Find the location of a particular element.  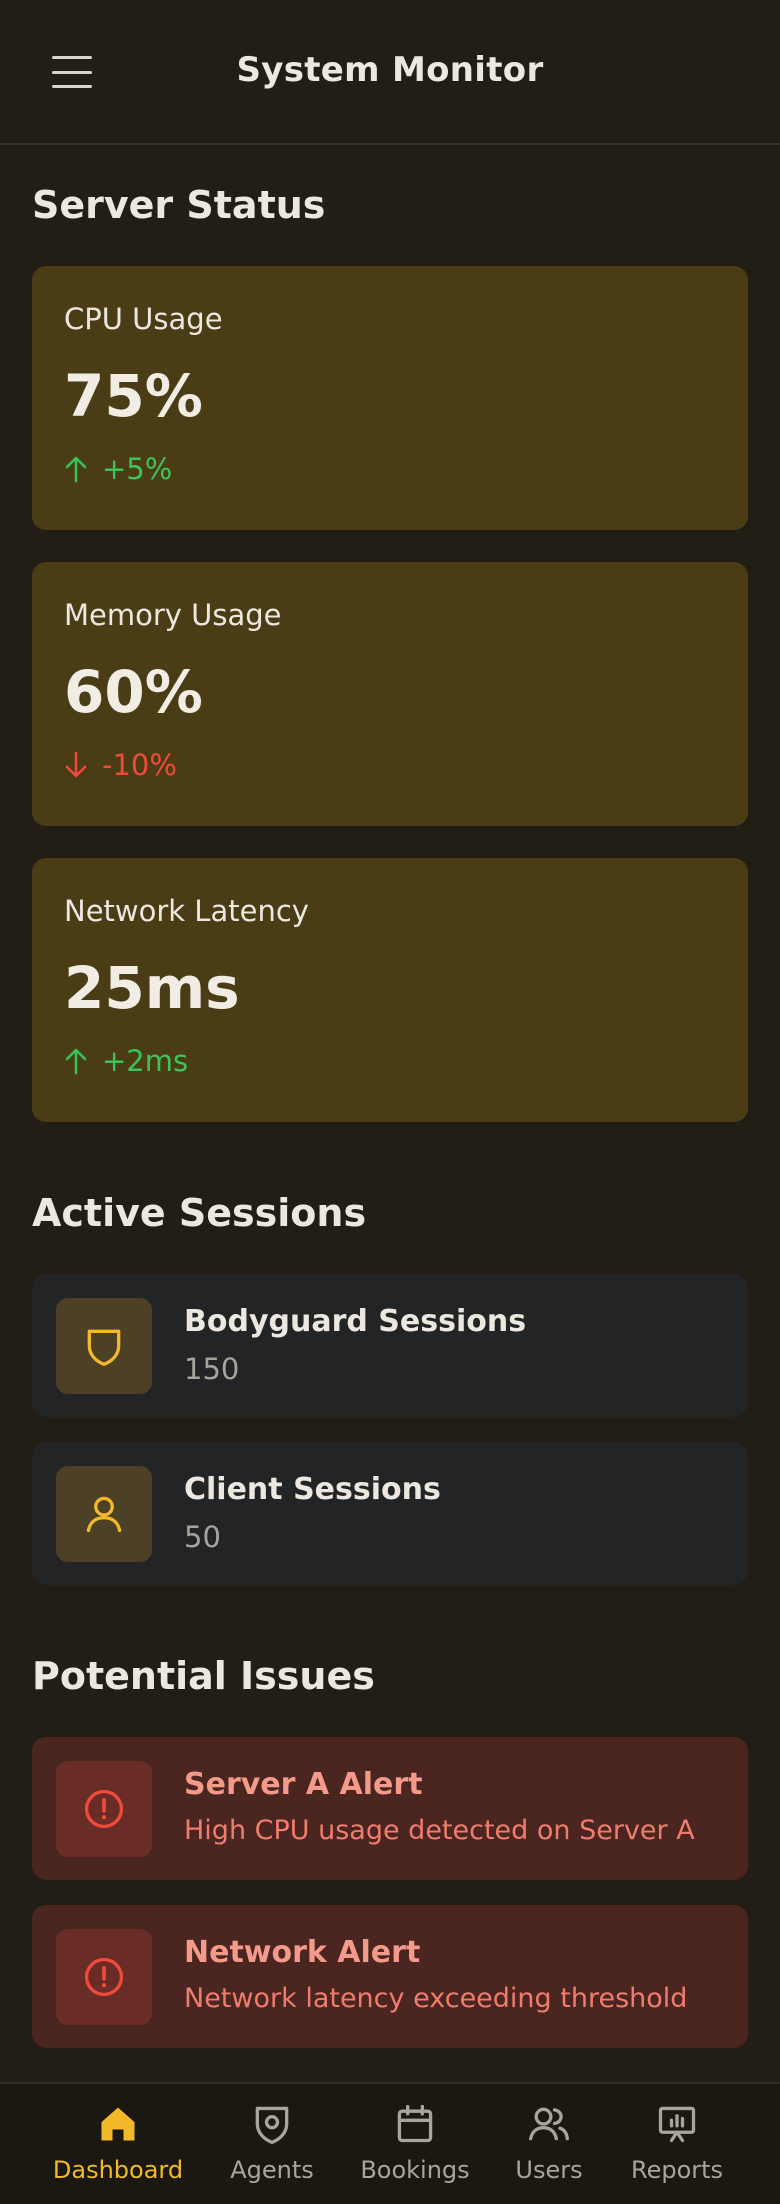

server-status-heading: Server Status is located at coordinates (179, 205).